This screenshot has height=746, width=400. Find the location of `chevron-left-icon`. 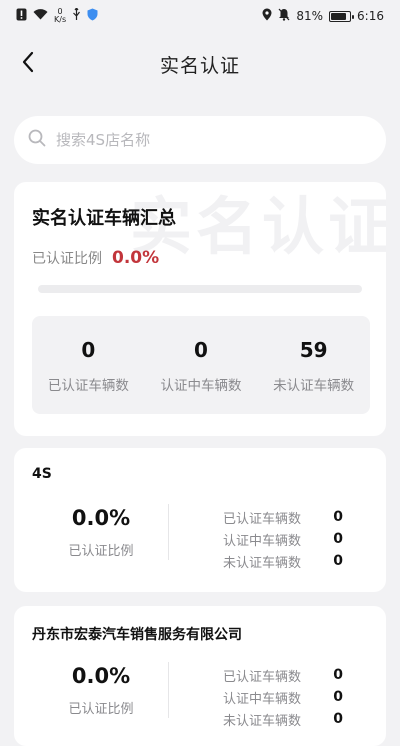

chevron-left-icon is located at coordinates (28, 64).